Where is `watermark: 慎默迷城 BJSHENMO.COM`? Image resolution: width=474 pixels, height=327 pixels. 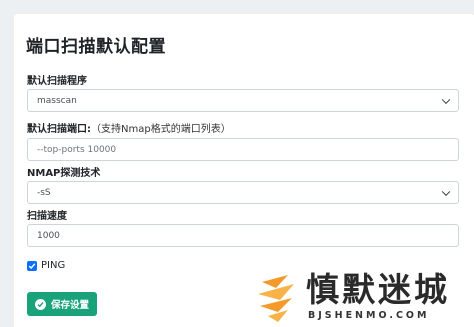
watermark: 慎默迷城 BJSHENMO.COM is located at coordinates (360, 297).